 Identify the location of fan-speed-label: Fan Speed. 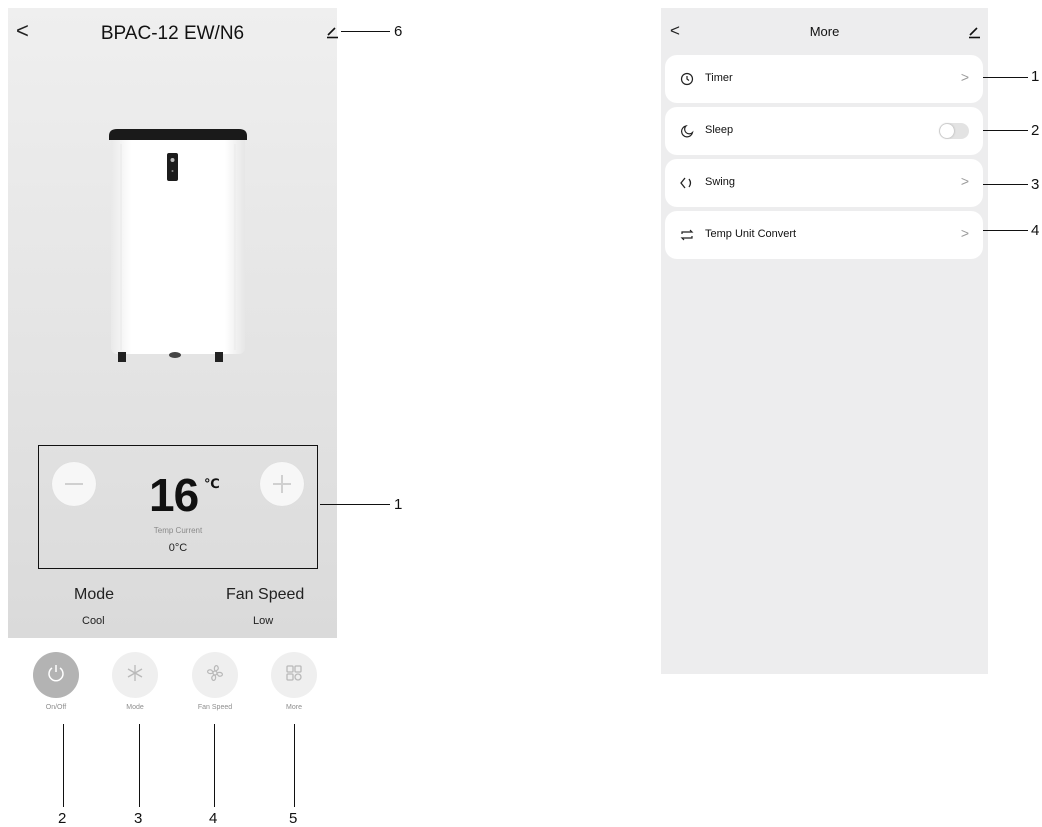
(265, 595).